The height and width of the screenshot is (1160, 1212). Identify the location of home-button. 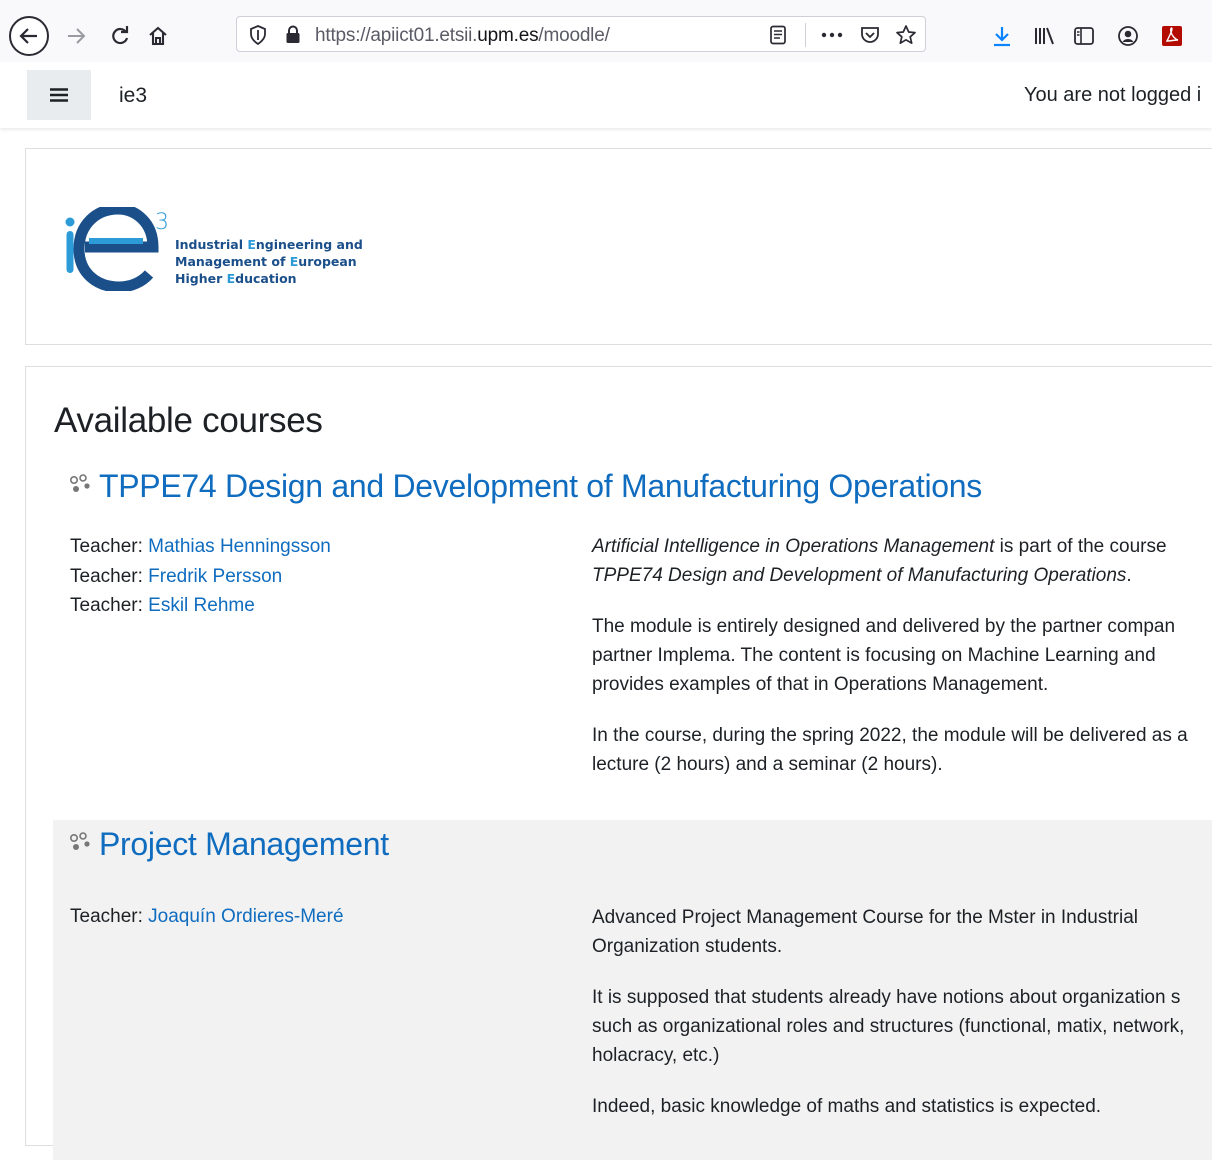
(158, 36).